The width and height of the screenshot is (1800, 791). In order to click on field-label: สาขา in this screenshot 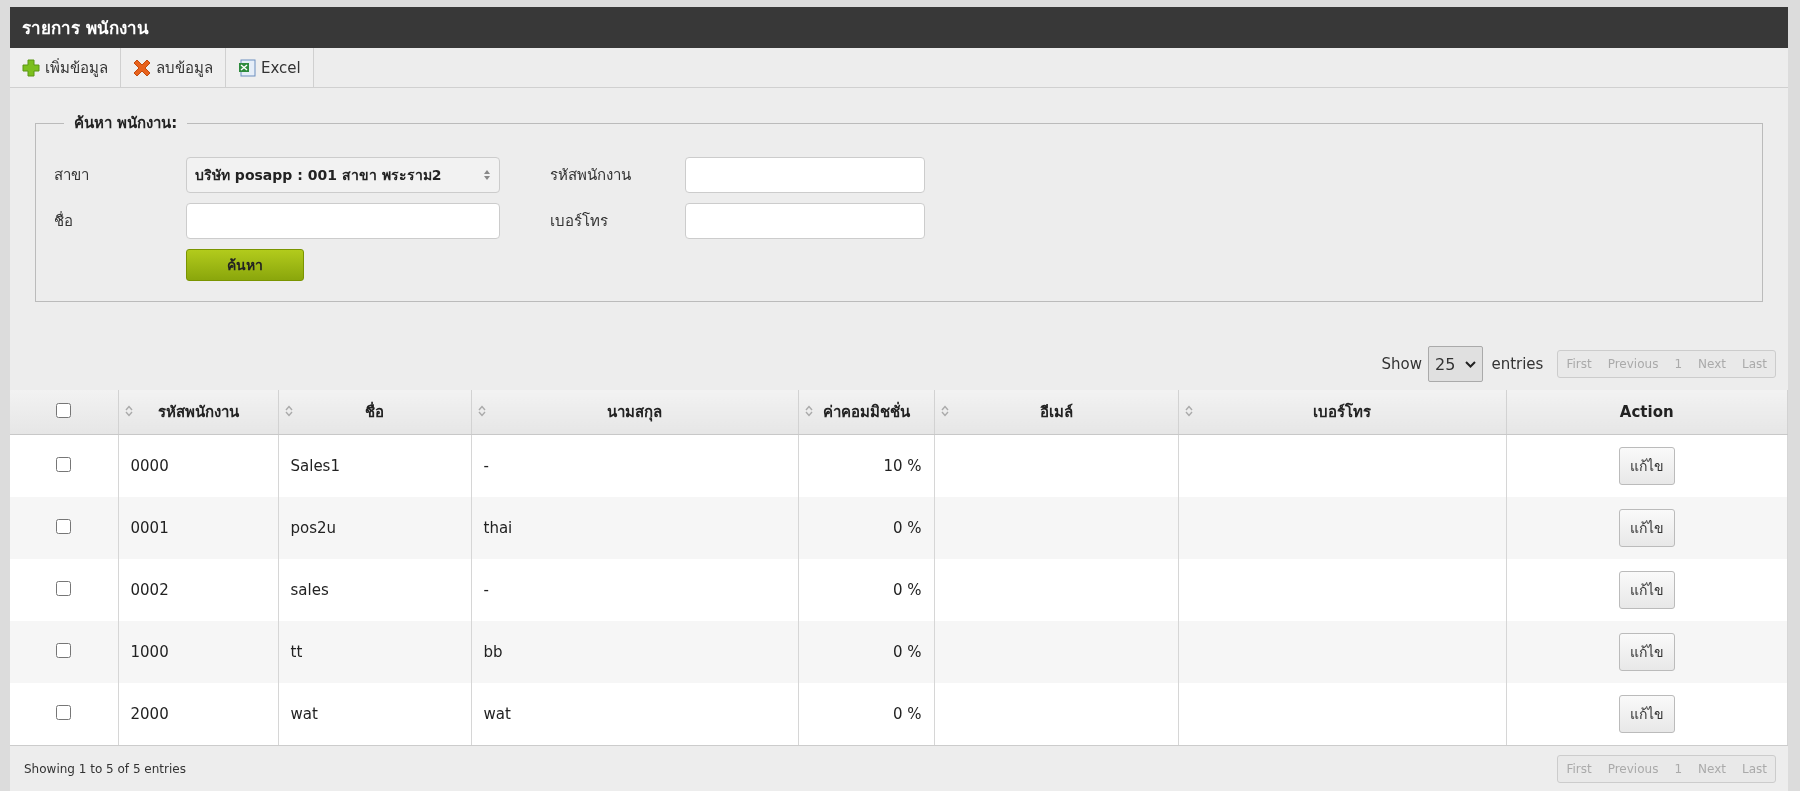, I will do `click(71, 175)`.